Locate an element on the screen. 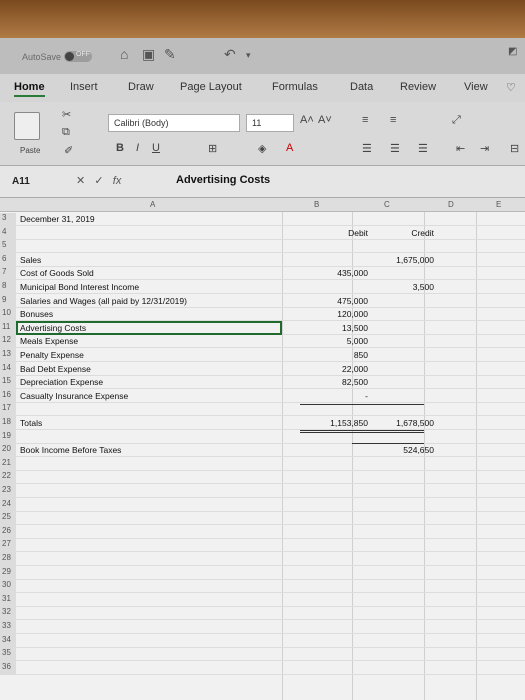  cell-b: 82,500 is located at coordinates (334, 382).